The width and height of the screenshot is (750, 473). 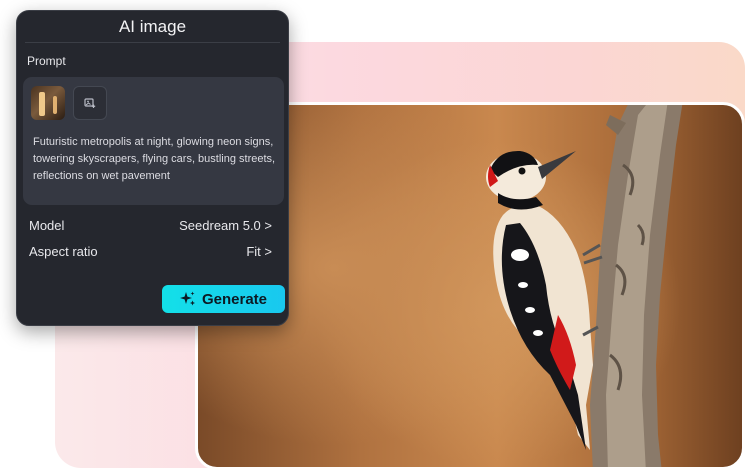 What do you see at coordinates (48, 103) in the screenshot?
I see `reference-image-thumbnail` at bounding box center [48, 103].